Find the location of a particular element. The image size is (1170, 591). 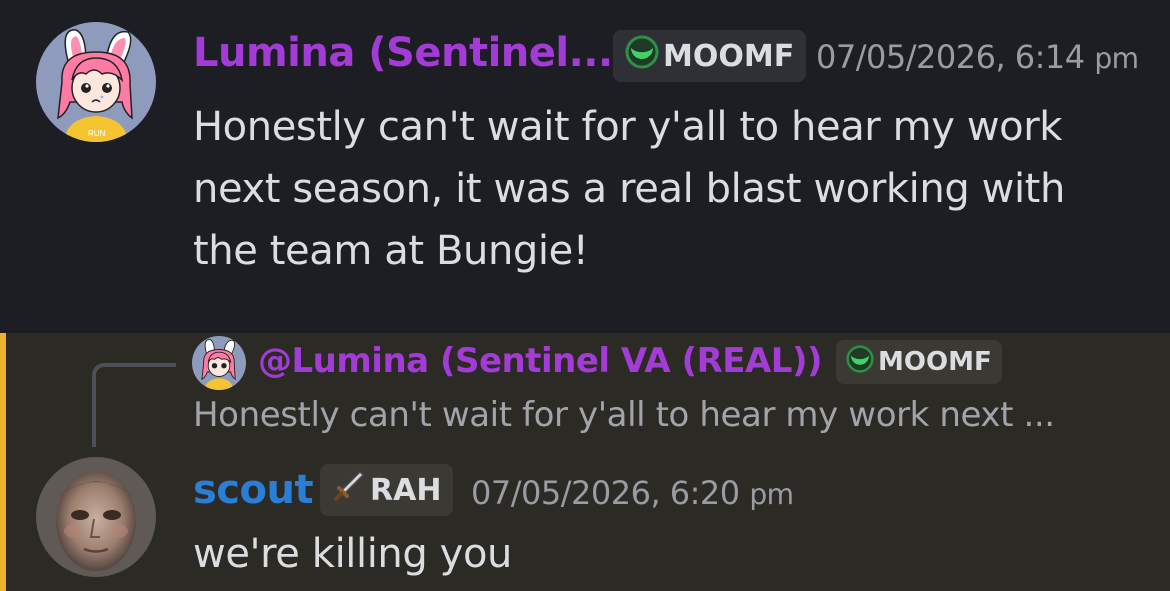

timestamp: 07/05/2026, 6:20 pm is located at coordinates (632, 493).